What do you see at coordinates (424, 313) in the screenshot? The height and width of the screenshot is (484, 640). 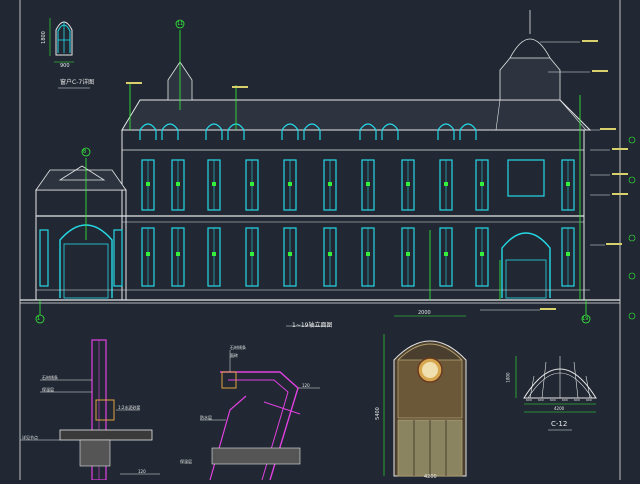 I see `door-top-dim: 2000` at bounding box center [424, 313].